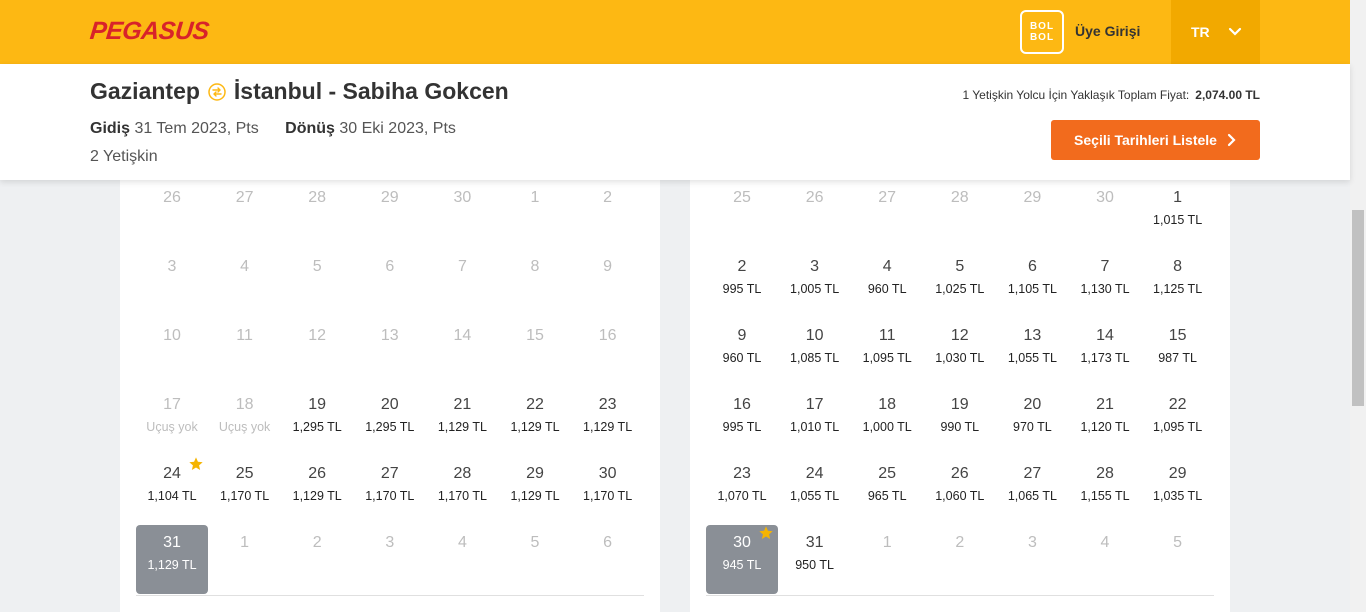  Describe the element at coordinates (389, 473) in the screenshot. I see `day-number: 27` at that location.